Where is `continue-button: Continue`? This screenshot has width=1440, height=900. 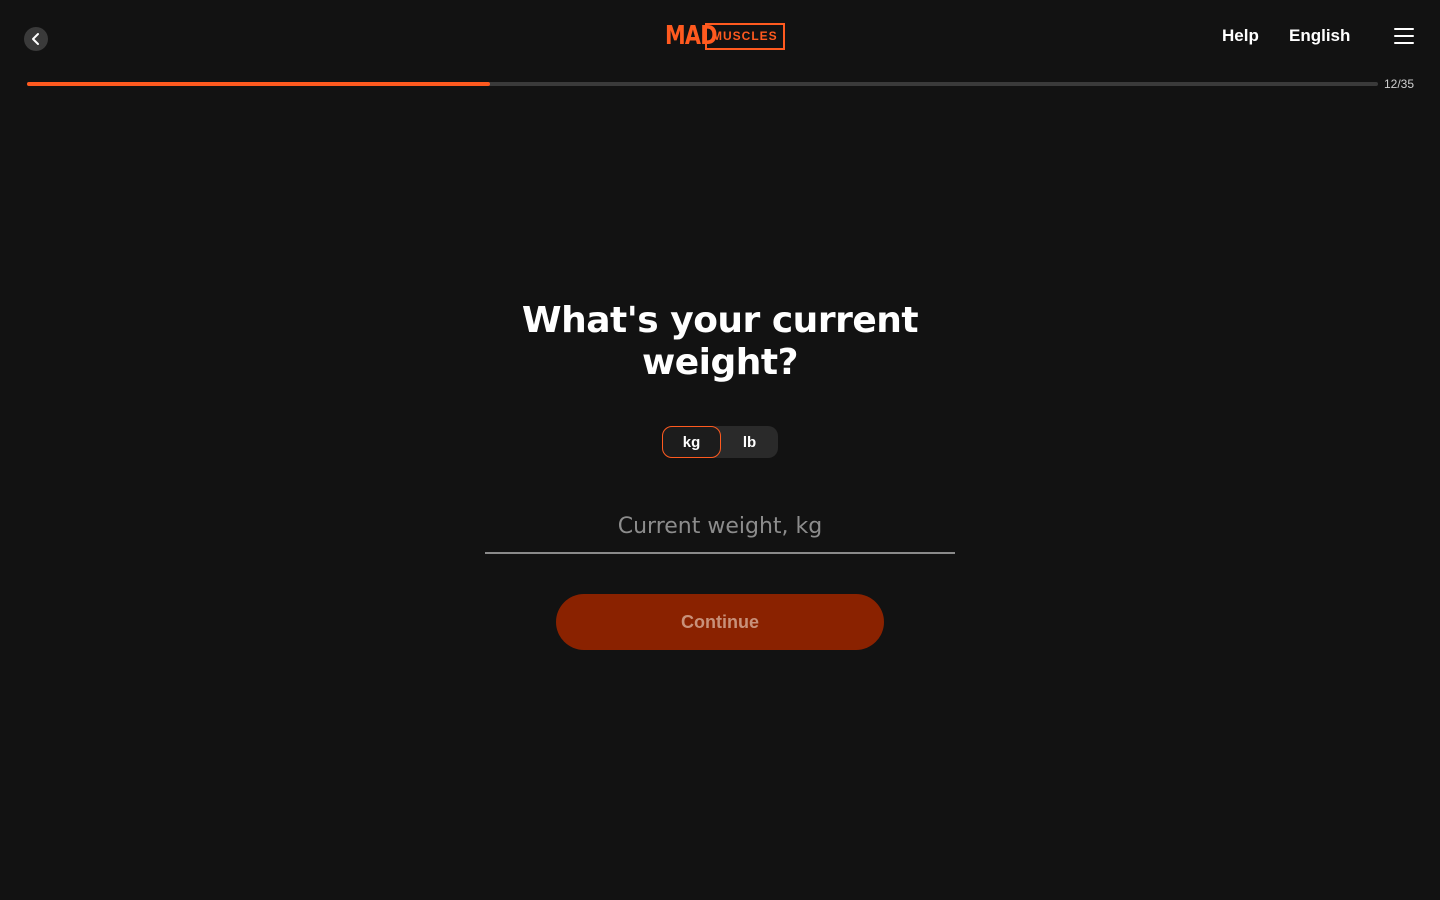
continue-button: Continue is located at coordinates (720, 622).